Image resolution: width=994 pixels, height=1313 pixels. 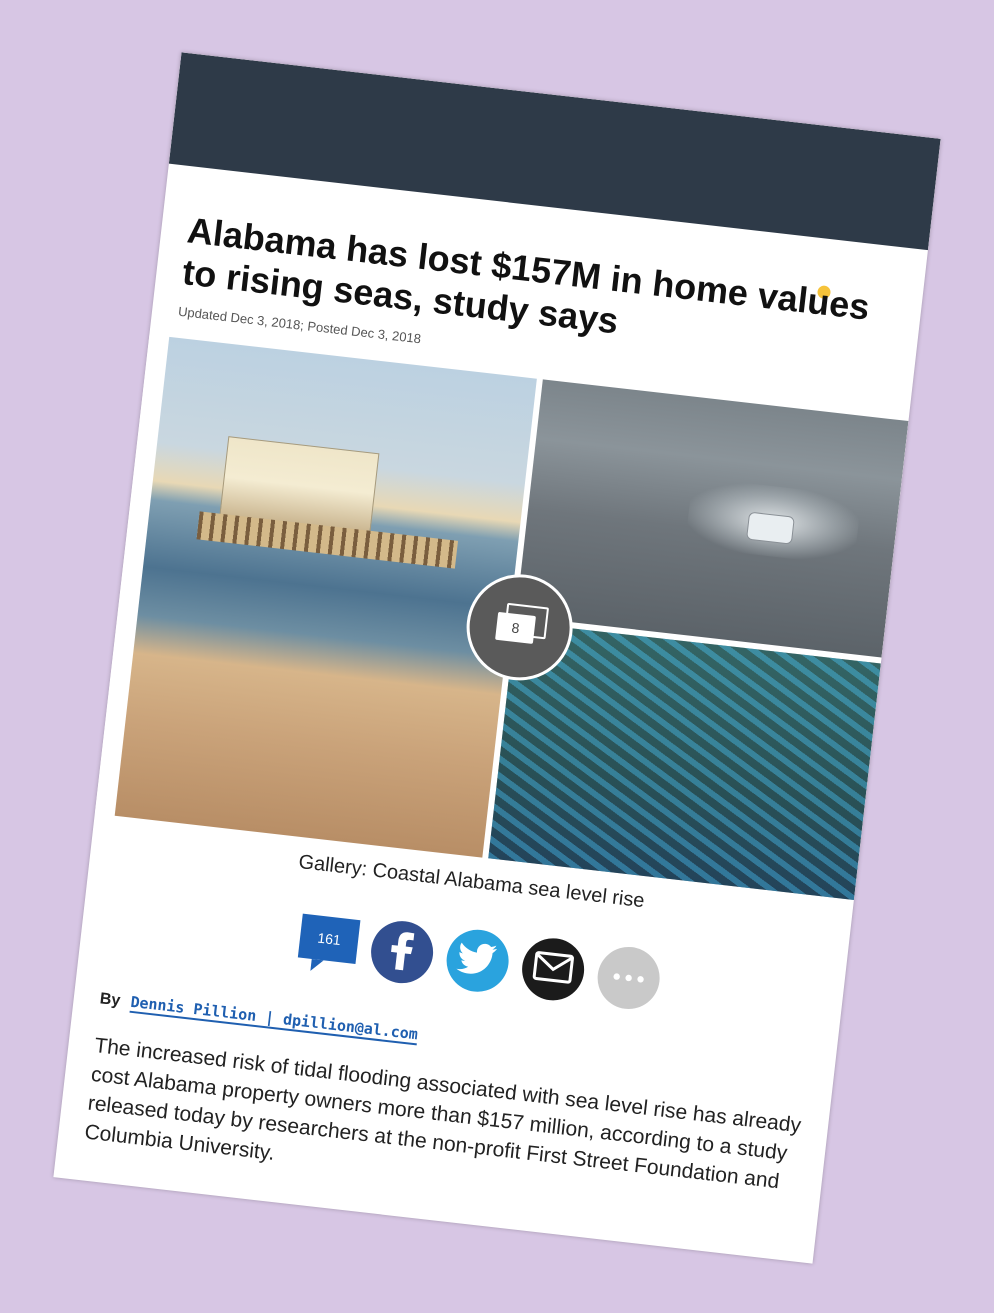 I want to click on twitter-share-button, so click(x=477, y=961).